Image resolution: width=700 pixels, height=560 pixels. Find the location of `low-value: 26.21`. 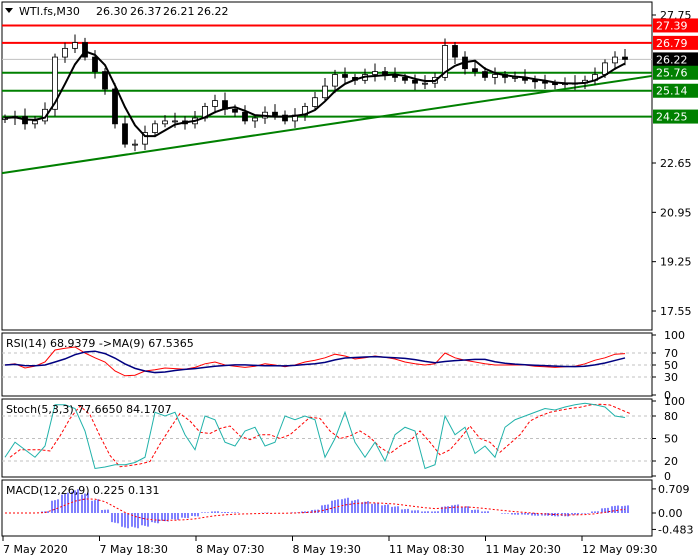

low-value: 26.21 is located at coordinates (179, 11).